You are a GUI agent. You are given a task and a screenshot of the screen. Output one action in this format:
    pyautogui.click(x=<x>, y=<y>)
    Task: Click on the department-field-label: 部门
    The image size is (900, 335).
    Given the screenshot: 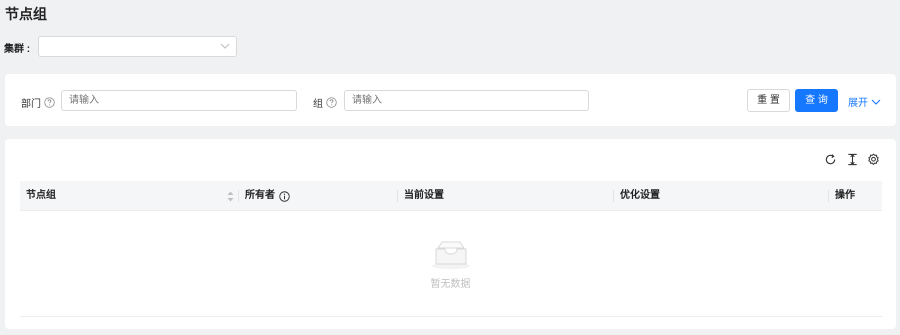 What is the action you would take?
    pyautogui.click(x=38, y=102)
    